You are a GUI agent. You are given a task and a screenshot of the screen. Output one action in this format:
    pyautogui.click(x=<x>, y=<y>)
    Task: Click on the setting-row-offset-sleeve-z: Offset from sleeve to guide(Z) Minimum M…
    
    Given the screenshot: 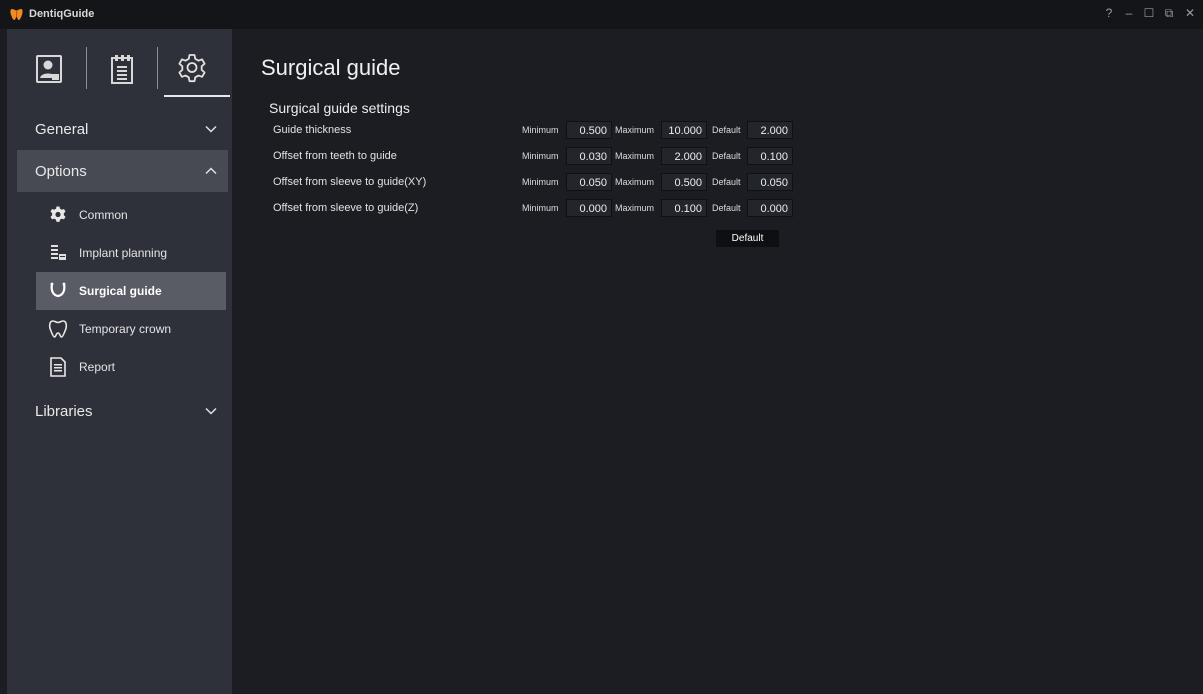 What is the action you would take?
    pyautogui.click(x=543, y=209)
    